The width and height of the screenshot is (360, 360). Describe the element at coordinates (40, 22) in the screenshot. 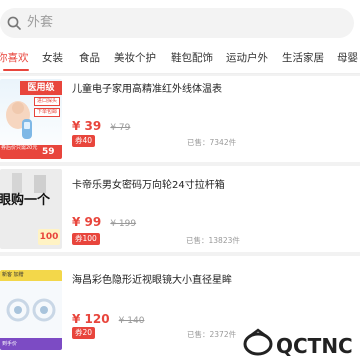

I see `search-placeholder: 外套` at that location.